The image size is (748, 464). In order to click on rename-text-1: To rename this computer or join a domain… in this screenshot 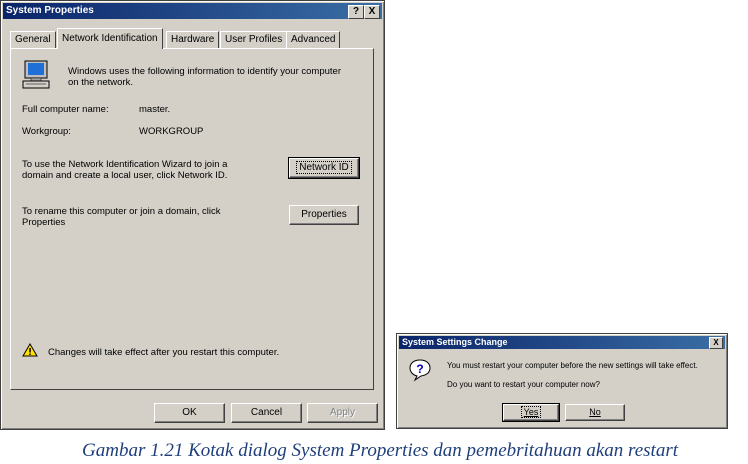, I will do `click(121, 211)`.